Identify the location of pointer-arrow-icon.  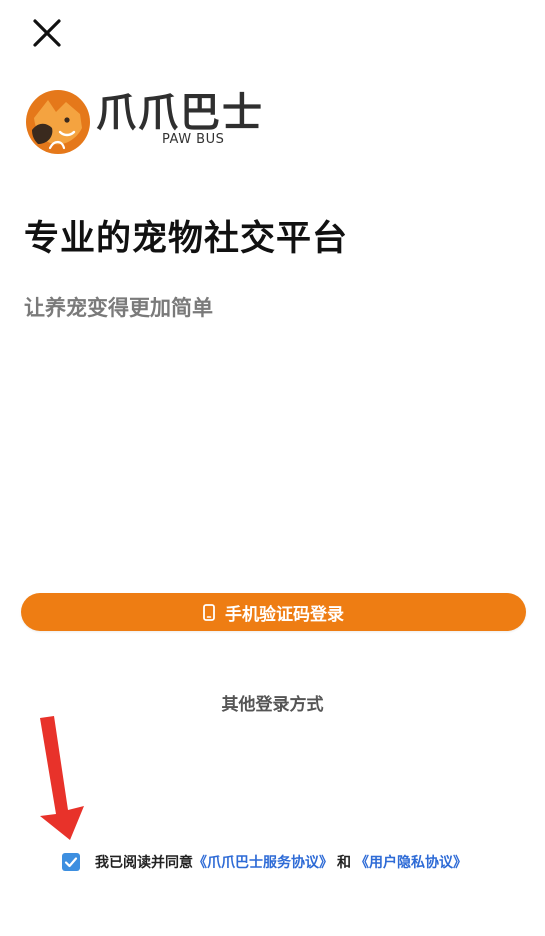
(62, 778).